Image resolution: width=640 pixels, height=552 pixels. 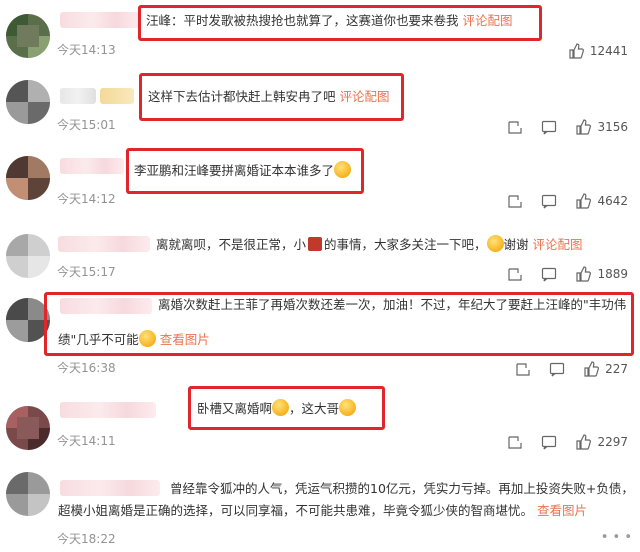 What do you see at coordinates (616, 369) in the screenshot?
I see `like-count: 227` at bounding box center [616, 369].